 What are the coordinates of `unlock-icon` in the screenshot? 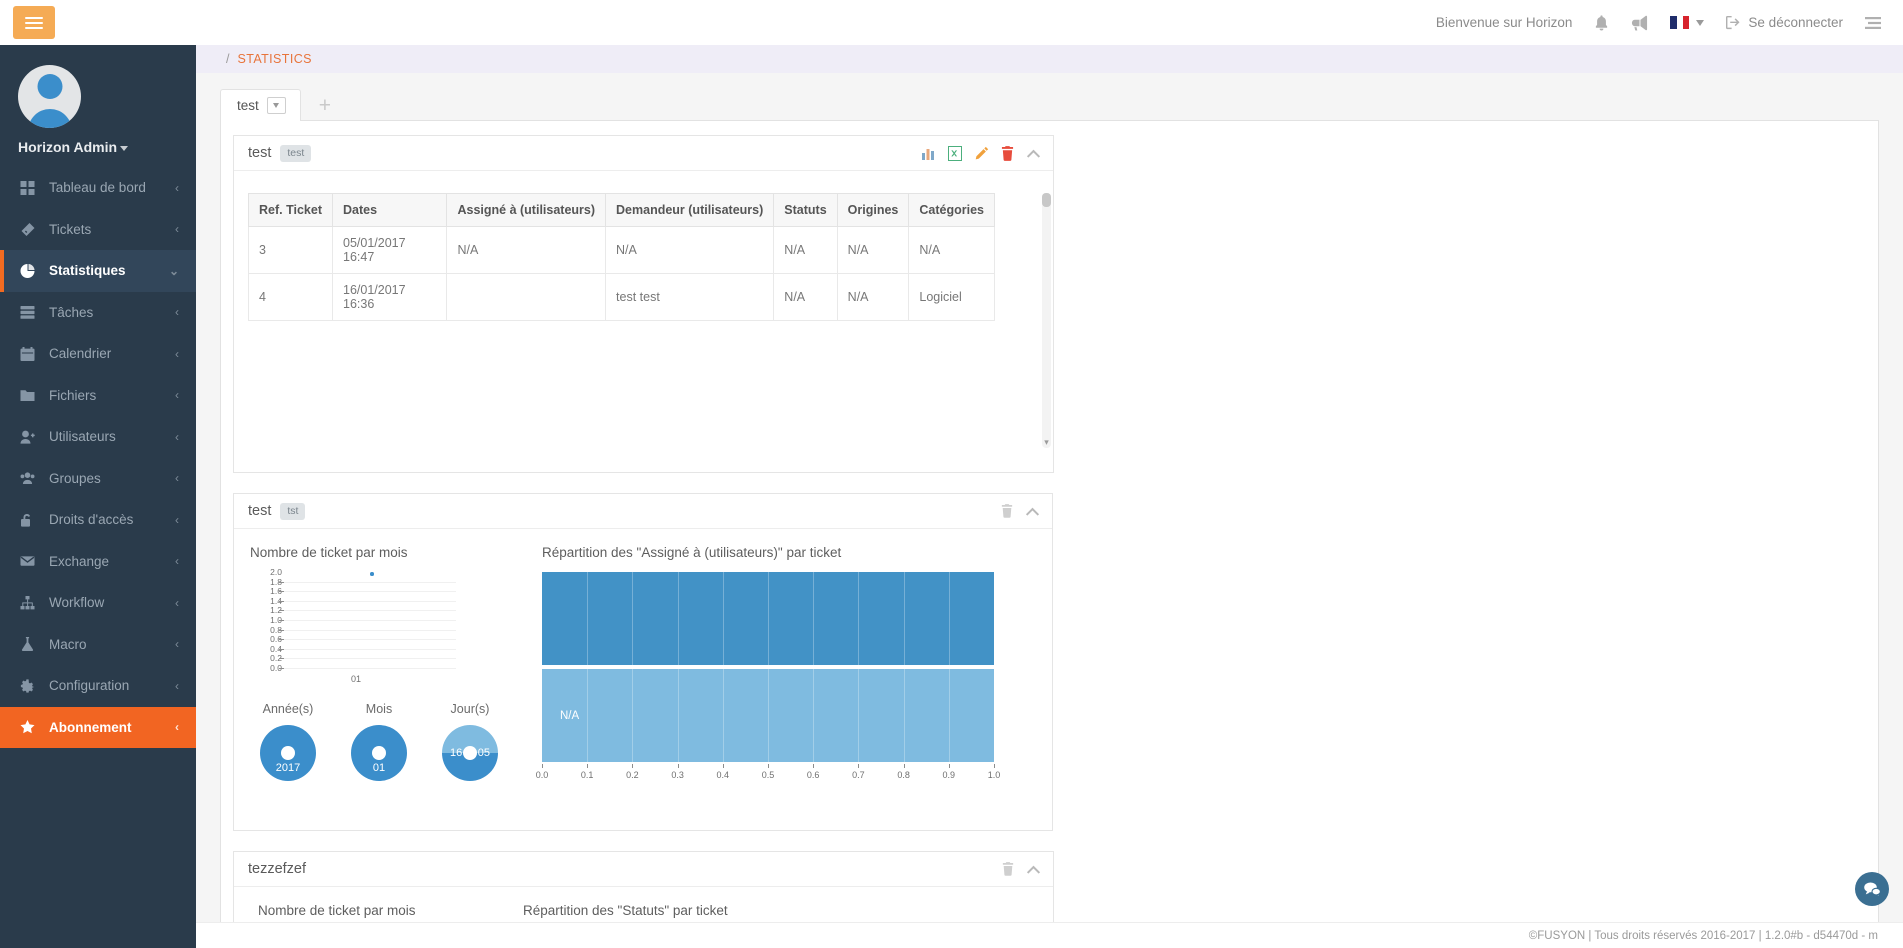 It's located at (28, 520).